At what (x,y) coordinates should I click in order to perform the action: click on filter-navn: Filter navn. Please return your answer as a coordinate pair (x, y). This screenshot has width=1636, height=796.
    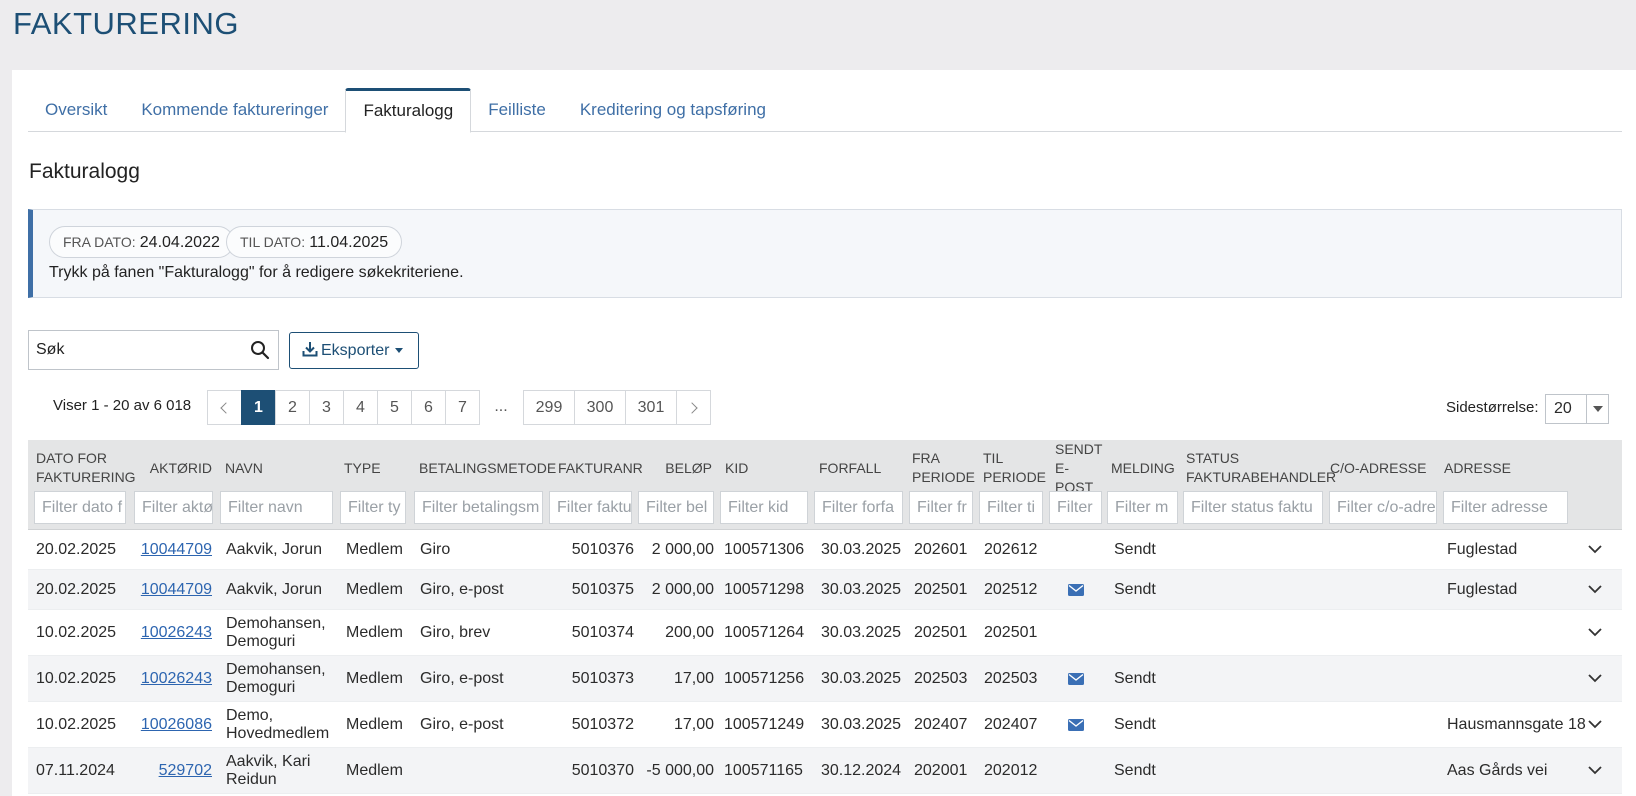
    Looking at the image, I should click on (276, 507).